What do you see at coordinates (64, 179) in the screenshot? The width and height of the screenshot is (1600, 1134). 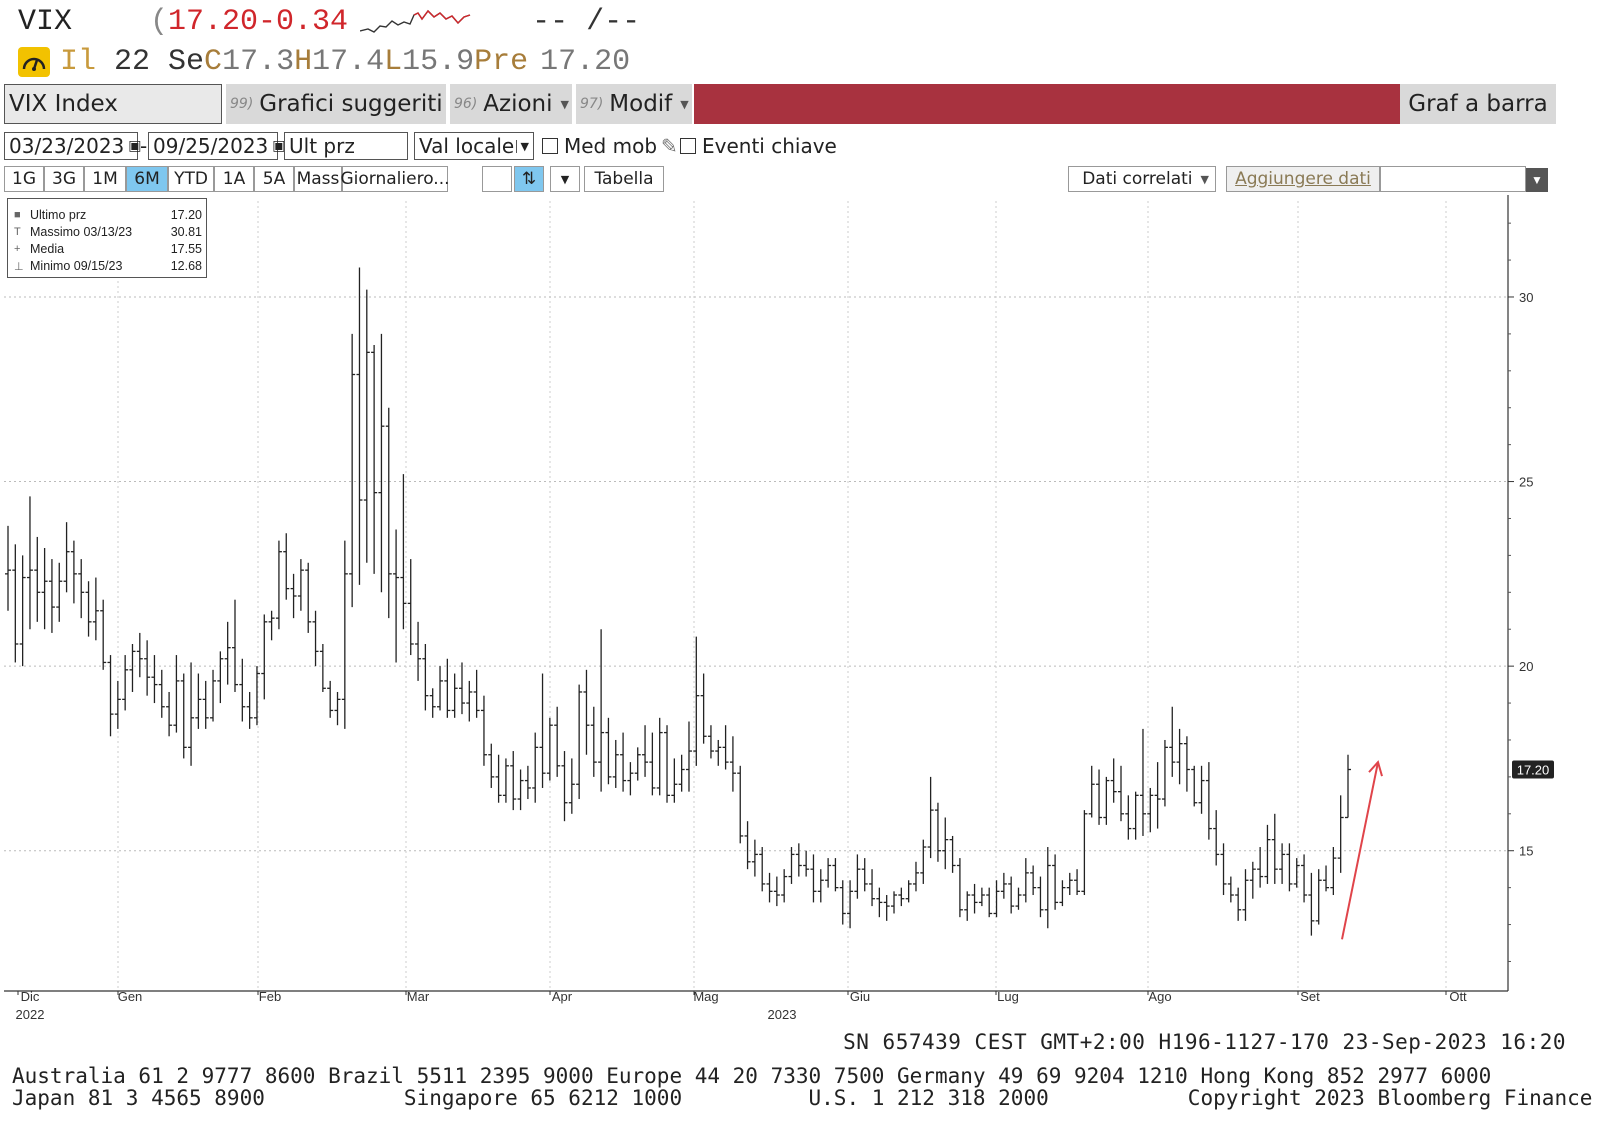 I see `range-button-3g: 3G` at bounding box center [64, 179].